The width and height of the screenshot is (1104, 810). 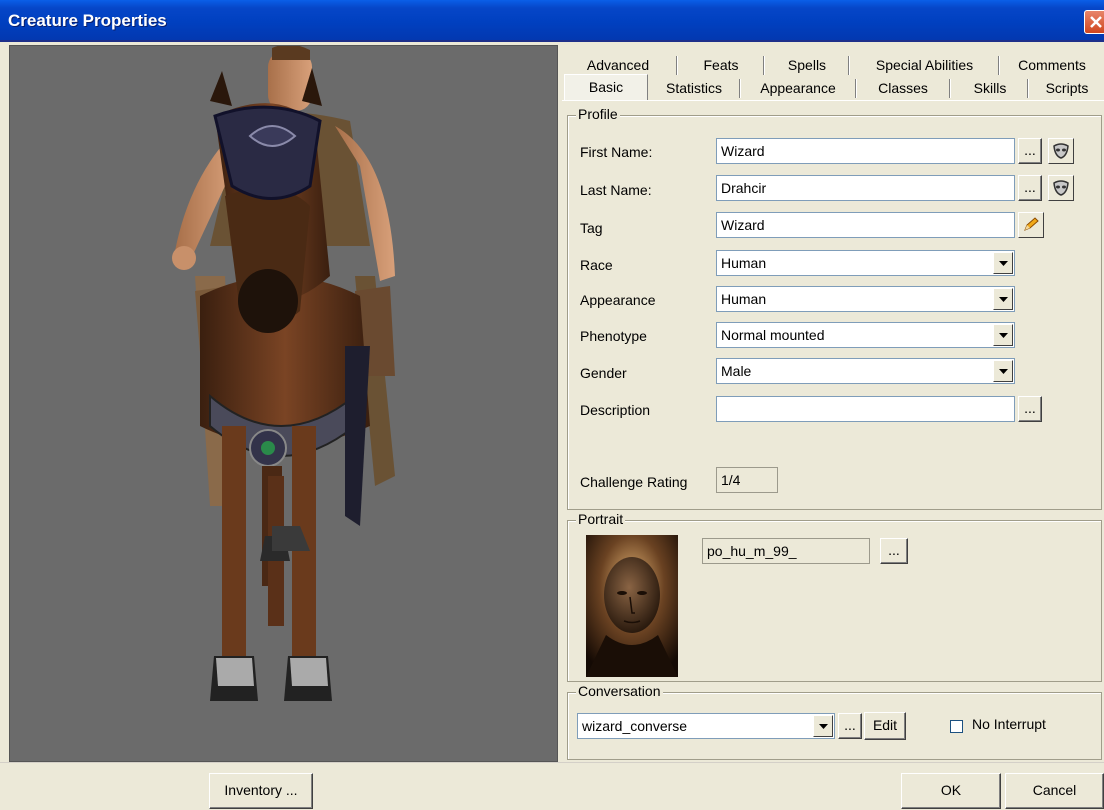 I want to click on conversation-dropdown-button, so click(x=823, y=726).